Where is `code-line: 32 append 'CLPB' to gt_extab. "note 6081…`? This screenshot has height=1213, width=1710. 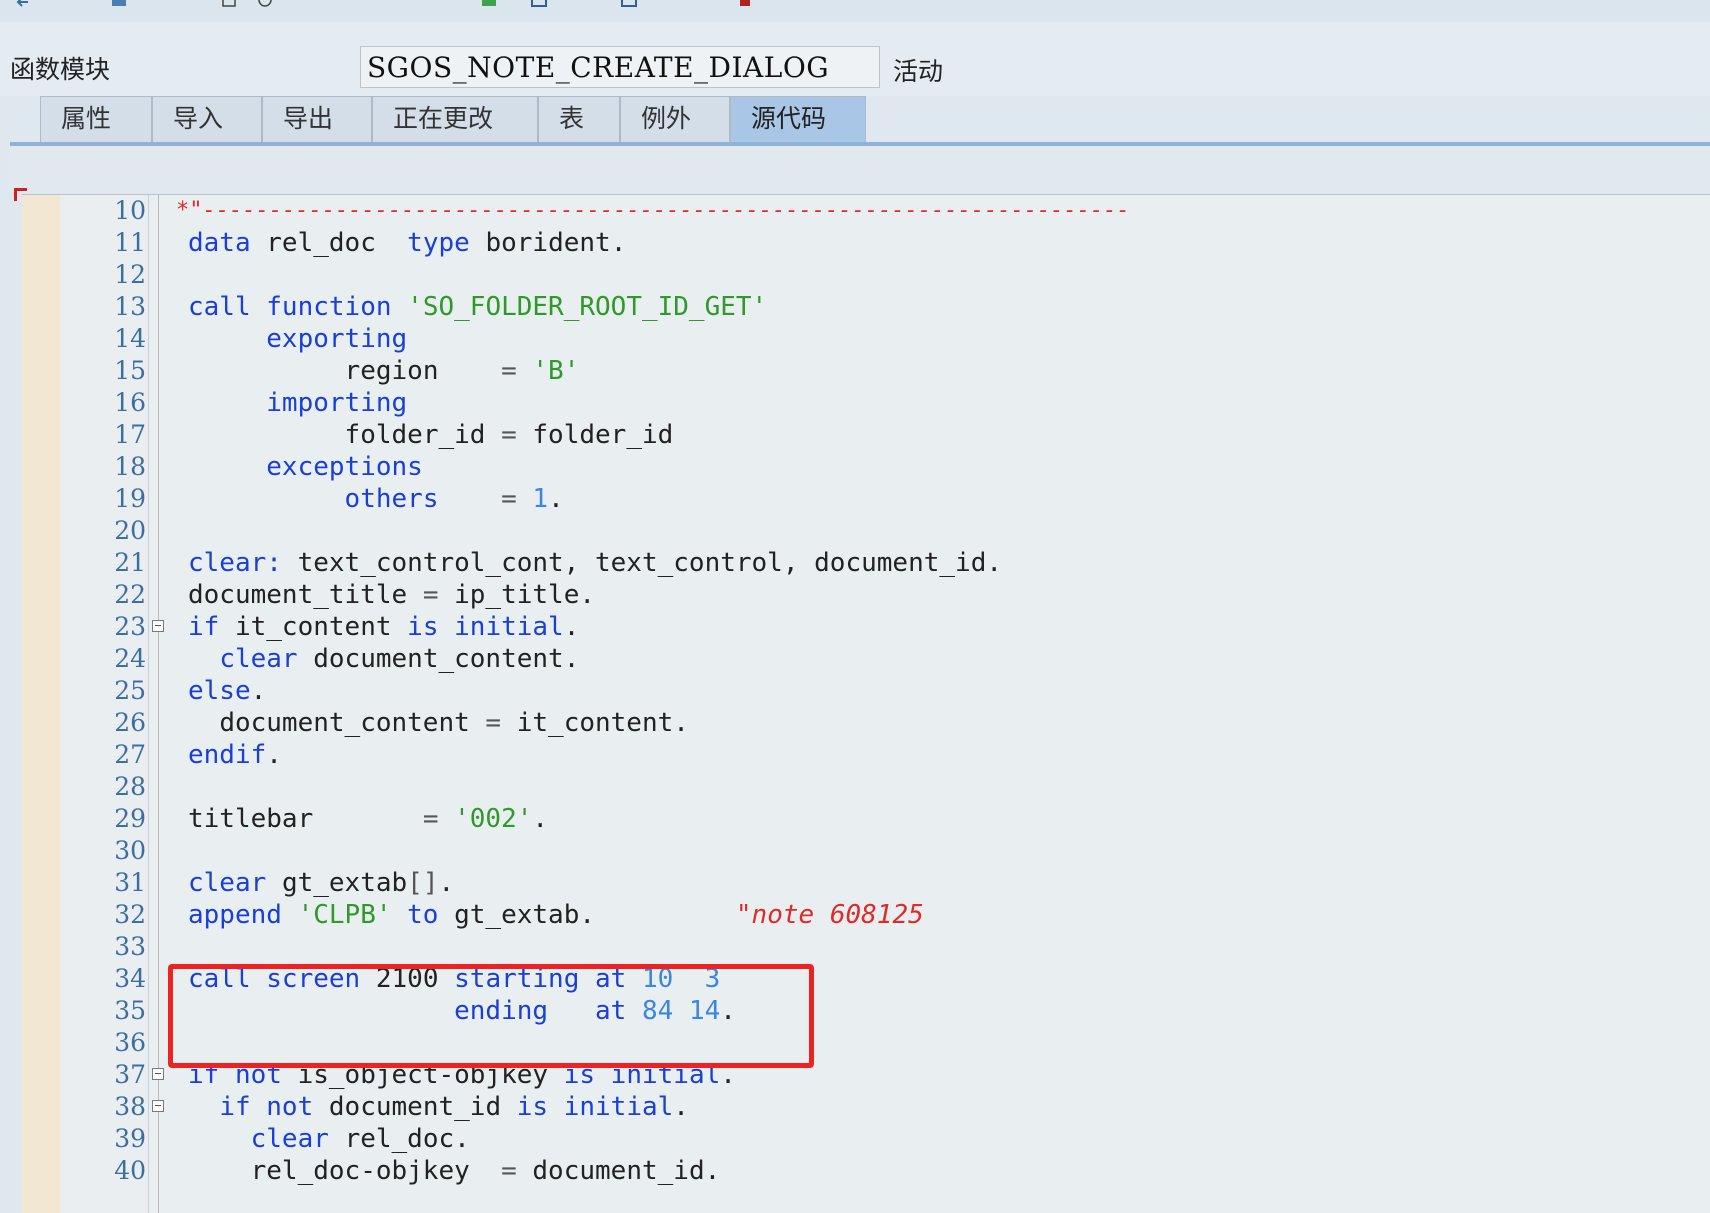
code-line: 32 append 'CLPB' to gt_extab. "note 6081… is located at coordinates (866, 915).